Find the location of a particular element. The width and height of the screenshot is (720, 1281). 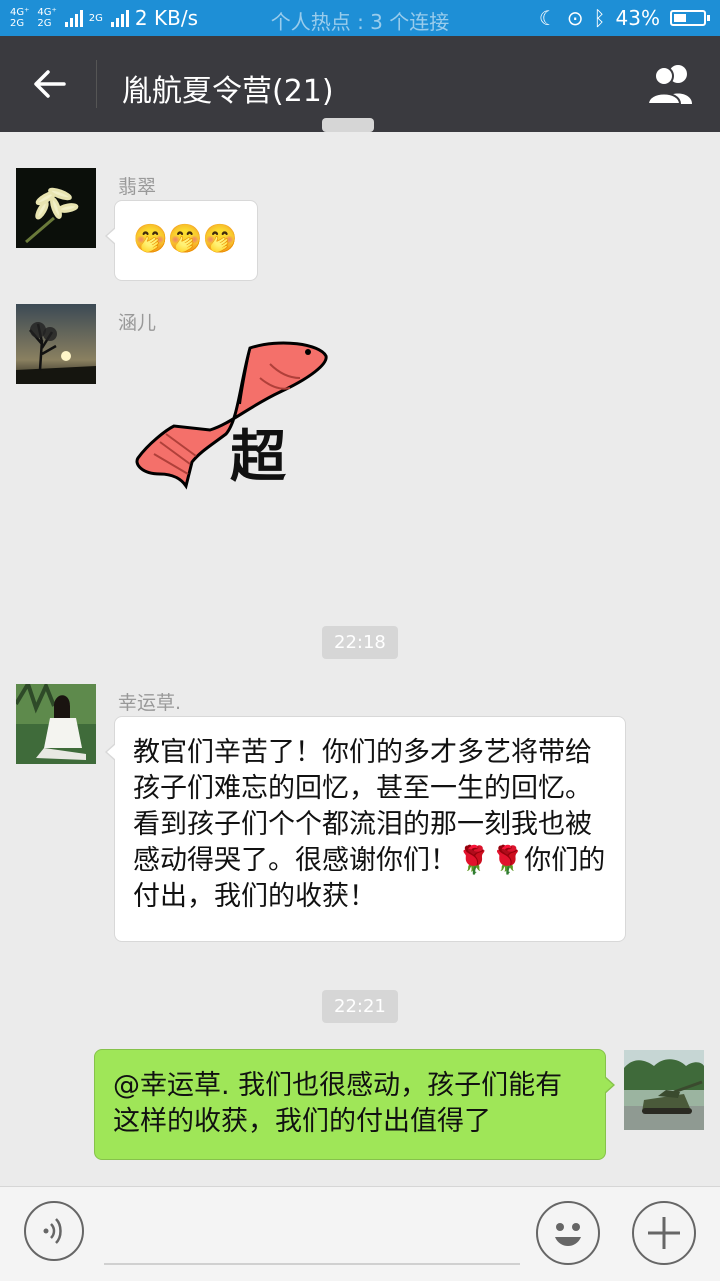

time-chip-clipped is located at coordinates (348, 125).